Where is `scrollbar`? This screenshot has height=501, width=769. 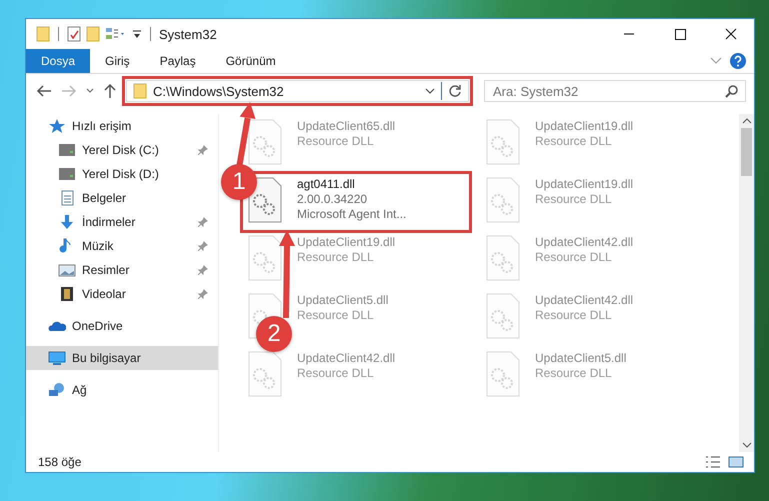
scrollbar is located at coordinates (746, 283).